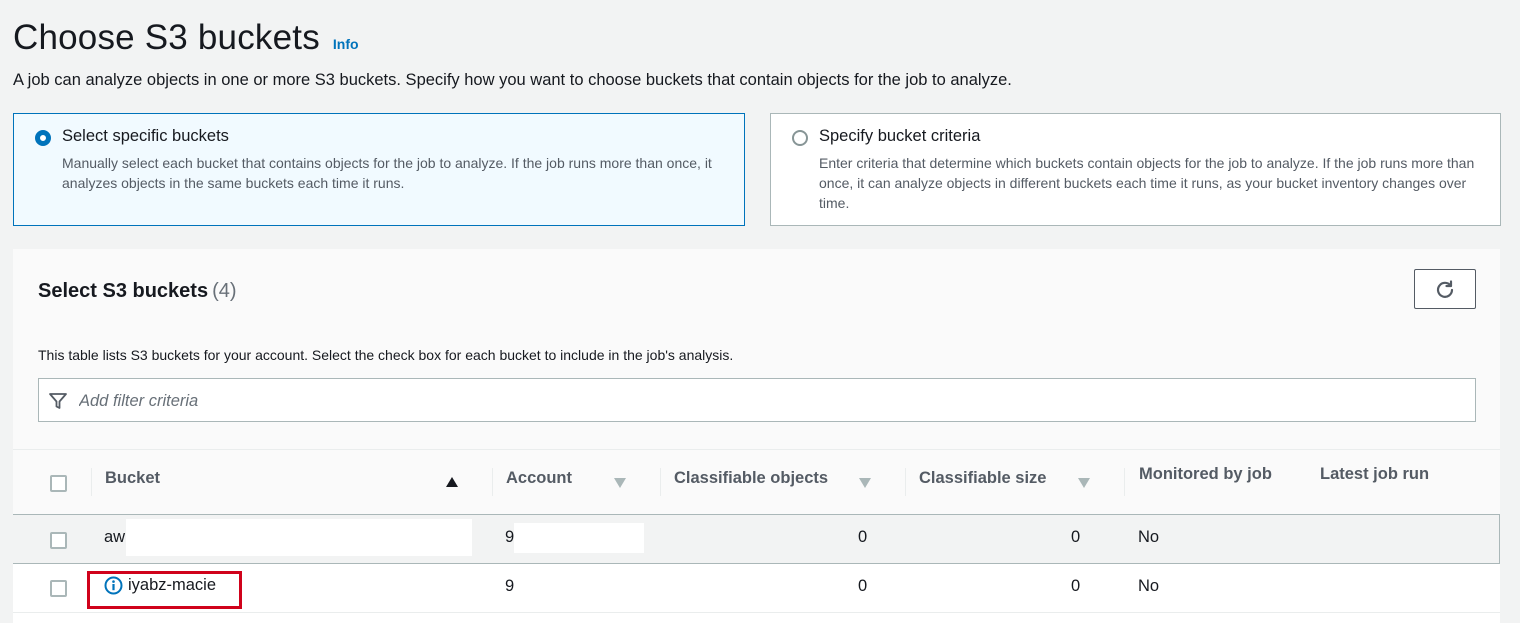 The width and height of the screenshot is (1520, 623). What do you see at coordinates (800, 138) in the screenshot?
I see `radio-specify-bucket-criteria` at bounding box center [800, 138].